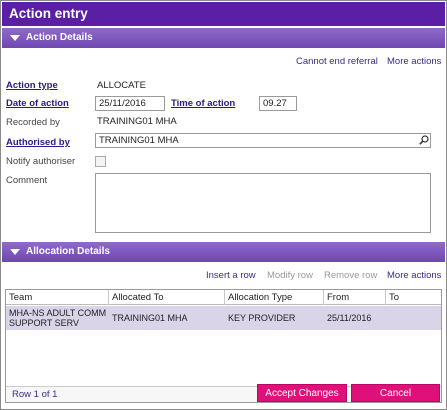 Image resolution: width=447 pixels, height=410 pixels. What do you see at coordinates (355, 297) in the screenshot?
I see `column-header-from: From` at bounding box center [355, 297].